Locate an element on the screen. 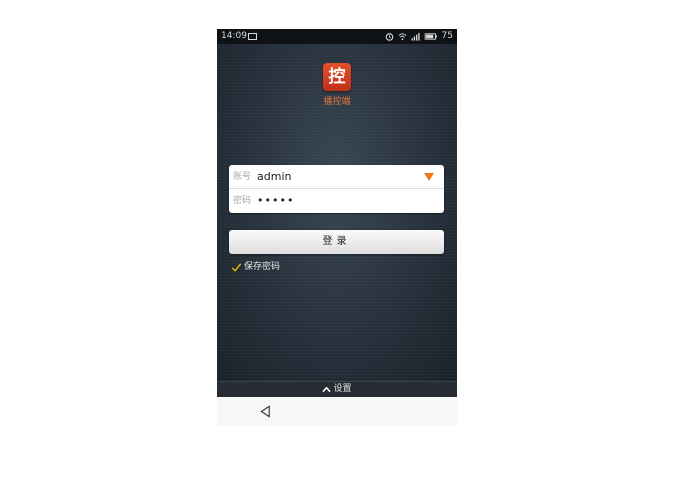 The width and height of the screenshot is (699, 483). settings-bar: 设置 is located at coordinates (337, 389).